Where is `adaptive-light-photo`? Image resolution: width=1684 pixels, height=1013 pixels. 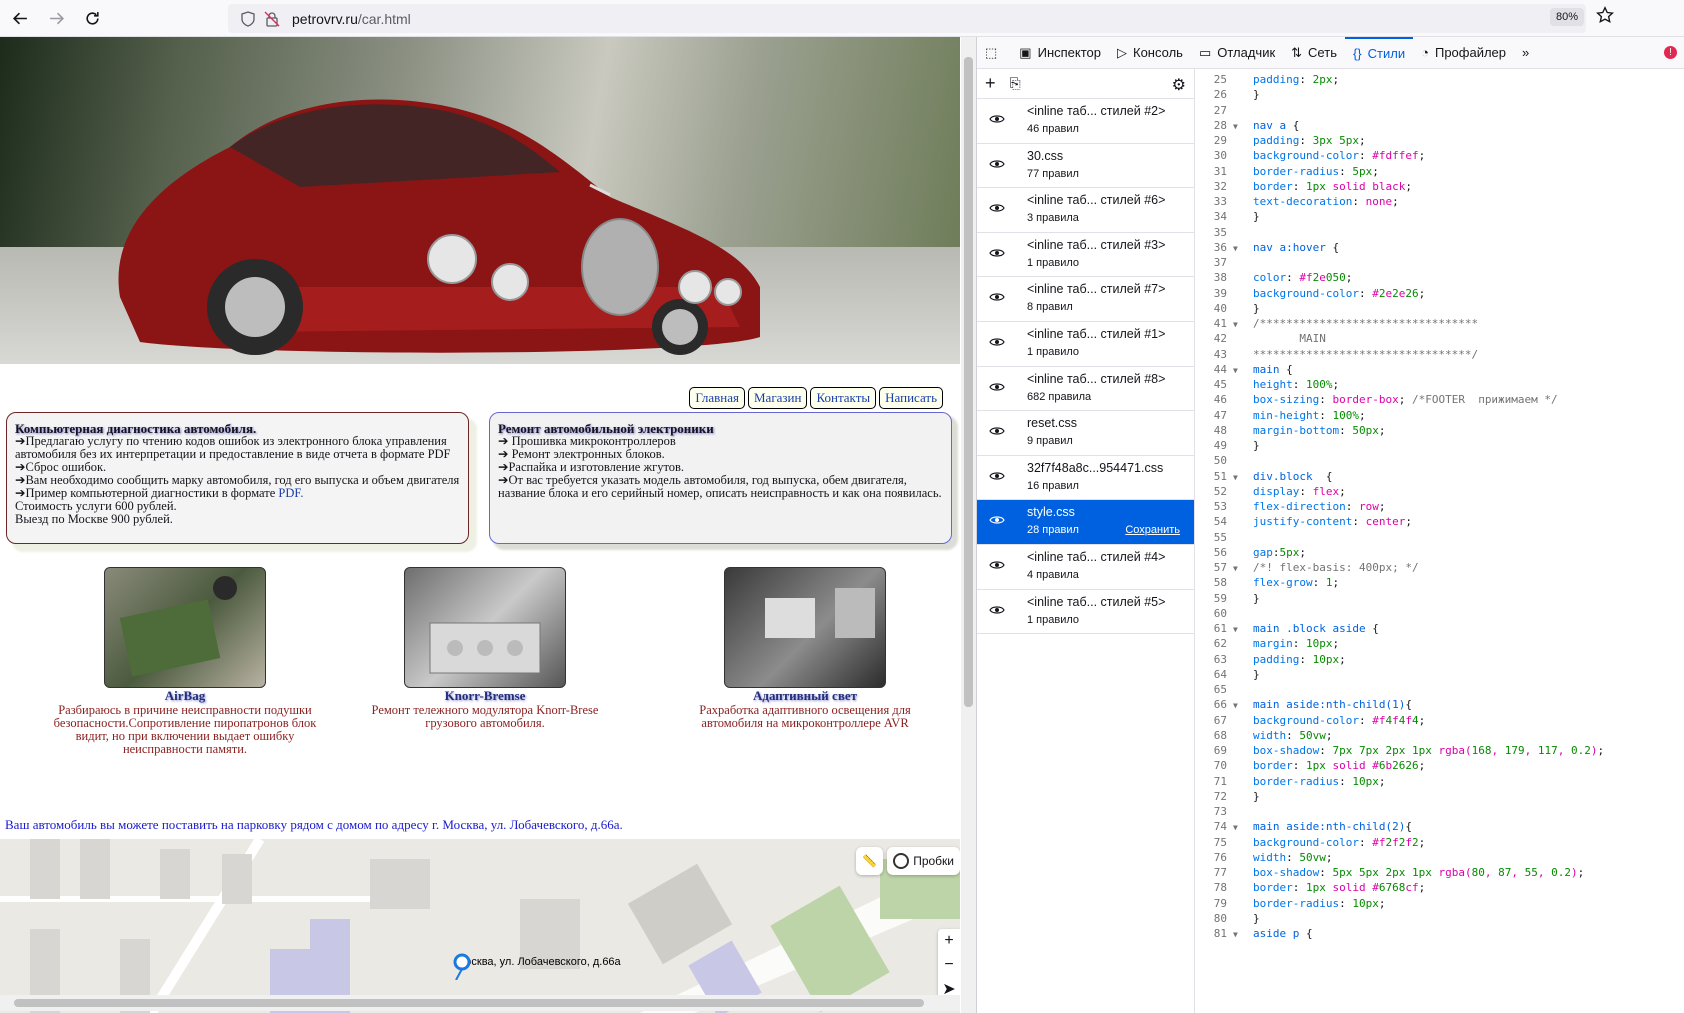
adaptive-light-photo is located at coordinates (805, 627).